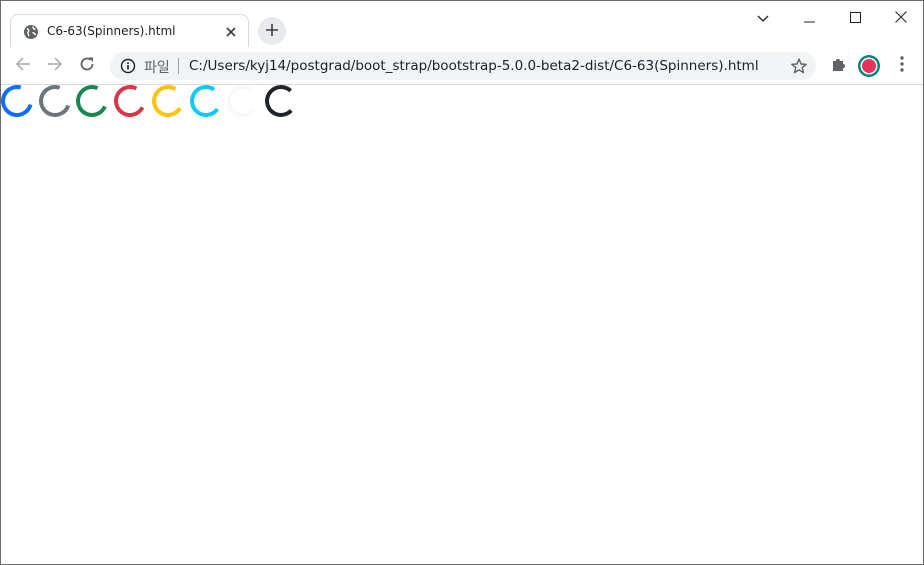 This screenshot has height=565, width=924. I want to click on reload-button, so click(87, 66).